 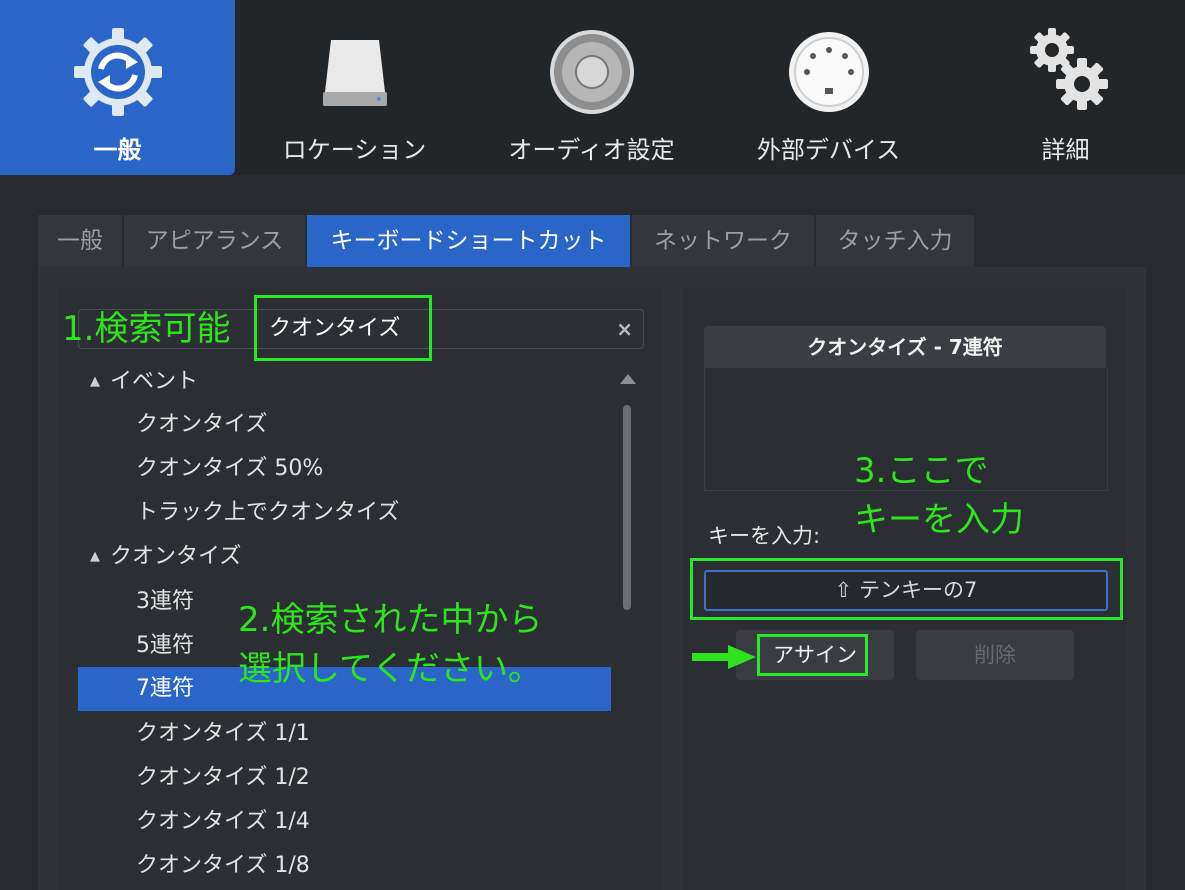 What do you see at coordinates (828, 72) in the screenshot?
I see `midi-port-icon` at bounding box center [828, 72].